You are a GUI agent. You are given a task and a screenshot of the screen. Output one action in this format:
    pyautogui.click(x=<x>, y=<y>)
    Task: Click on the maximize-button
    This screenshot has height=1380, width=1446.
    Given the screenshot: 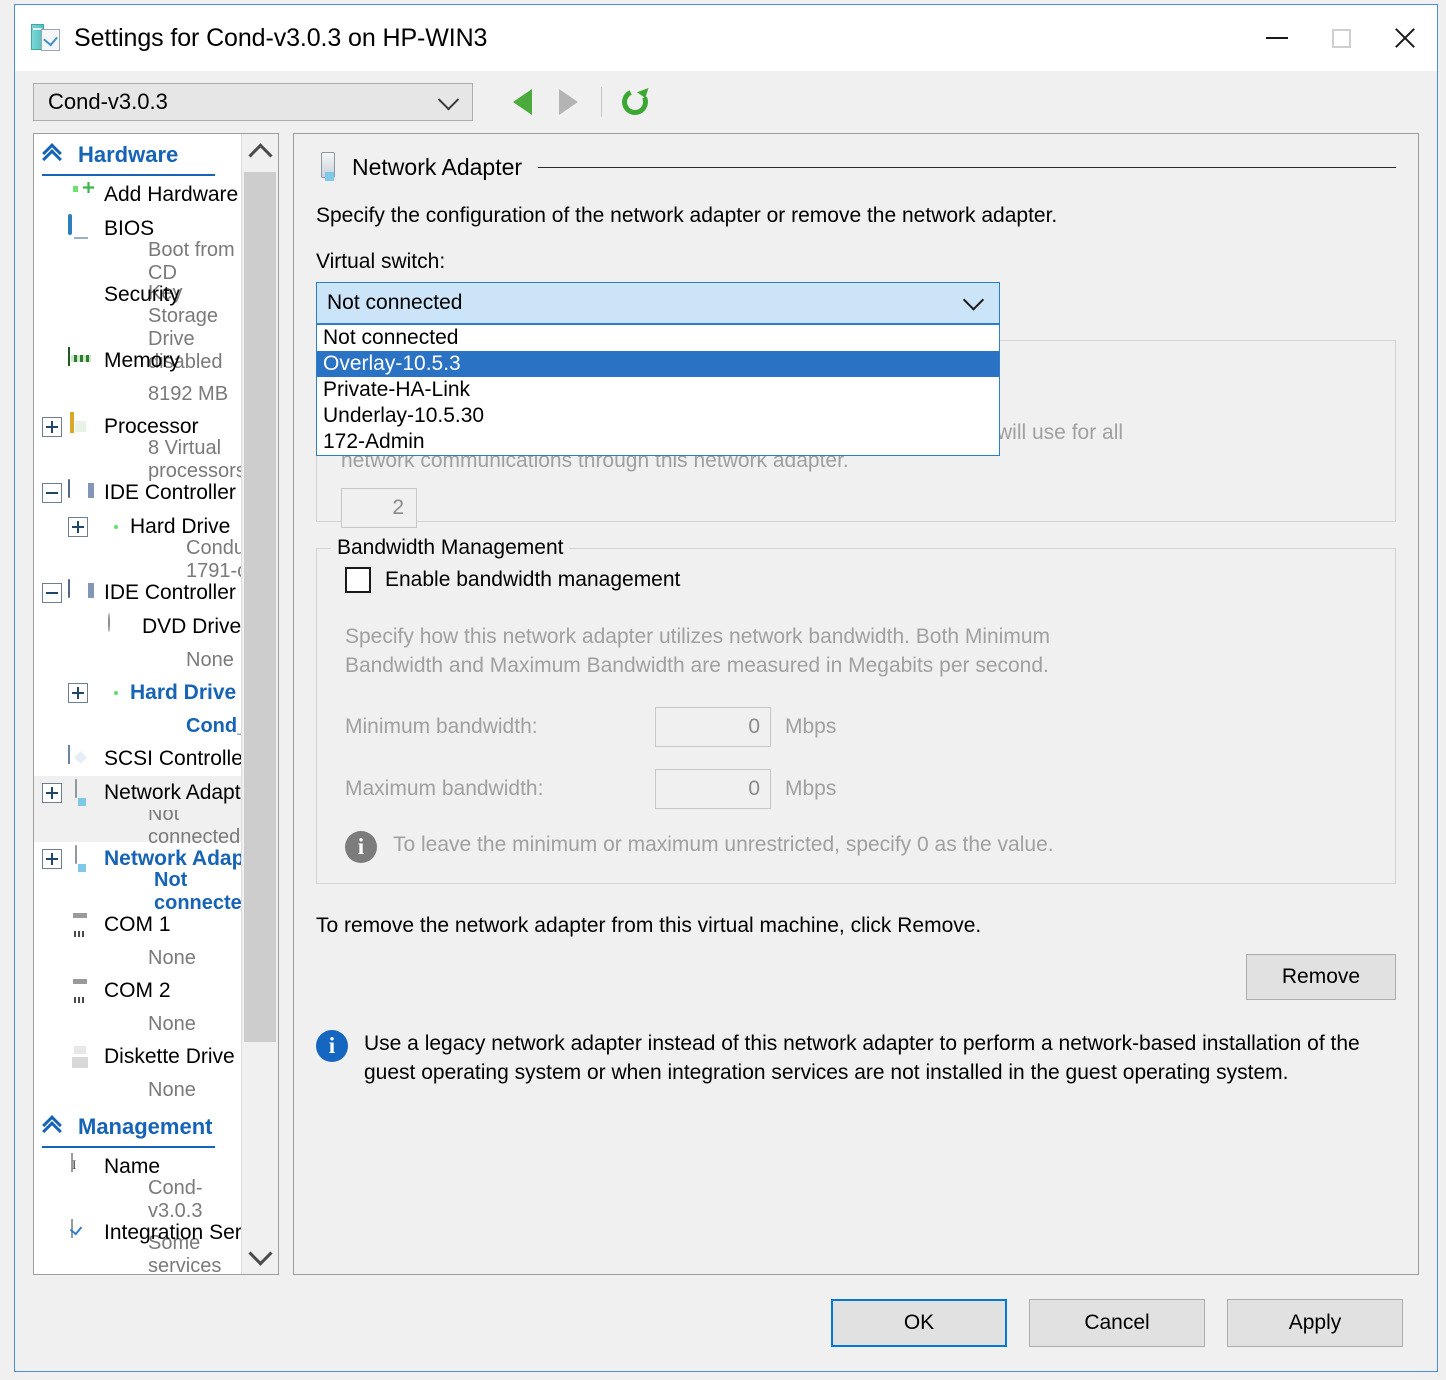 What is the action you would take?
    pyautogui.click(x=1341, y=38)
    